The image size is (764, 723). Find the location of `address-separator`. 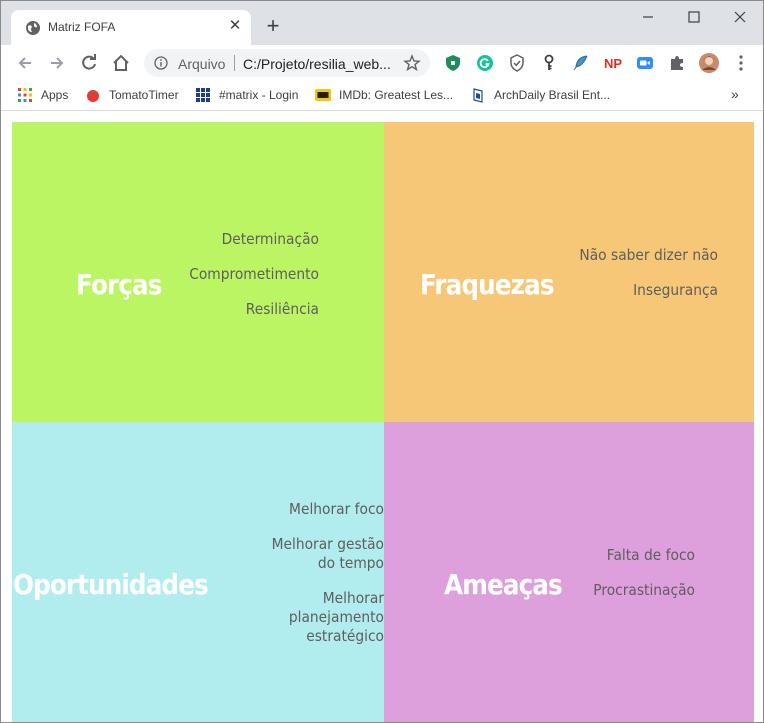

address-separator is located at coordinates (234, 63).